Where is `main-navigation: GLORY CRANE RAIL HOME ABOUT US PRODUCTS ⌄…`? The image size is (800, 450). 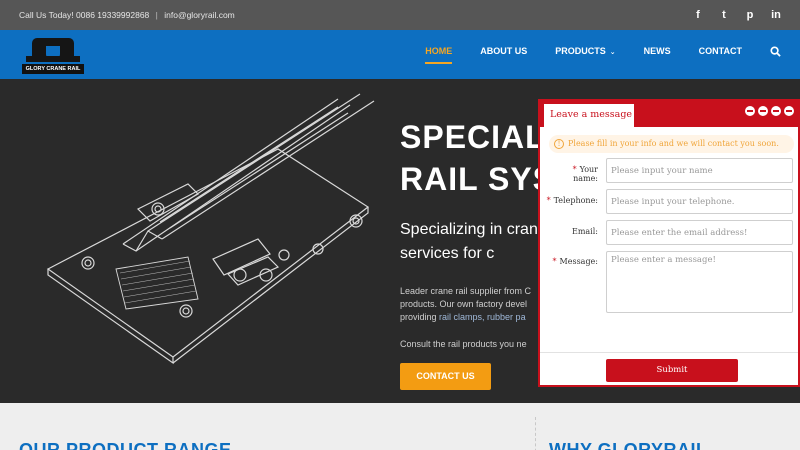 main-navigation: GLORY CRANE RAIL HOME ABOUT US PRODUCTS ⌄… is located at coordinates (400, 54).